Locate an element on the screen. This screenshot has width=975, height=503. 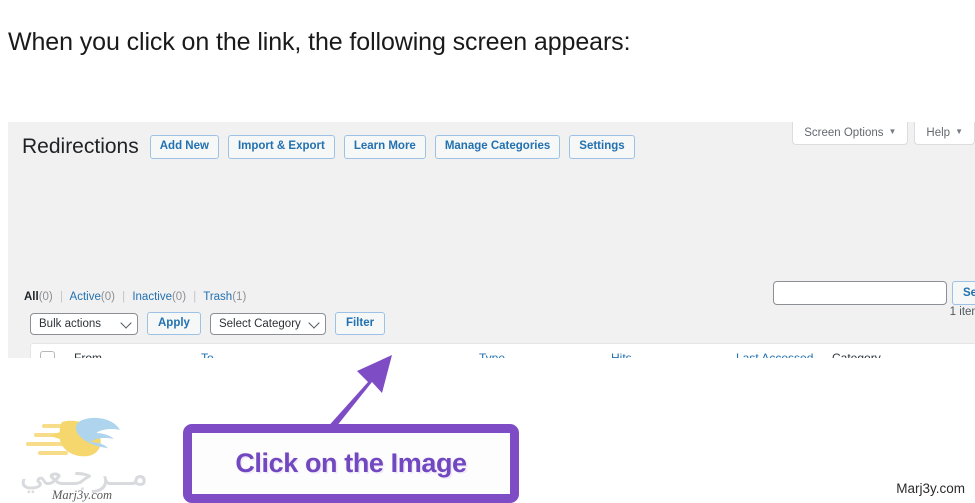
cell-category: Category is located at coordinates (856, 354).